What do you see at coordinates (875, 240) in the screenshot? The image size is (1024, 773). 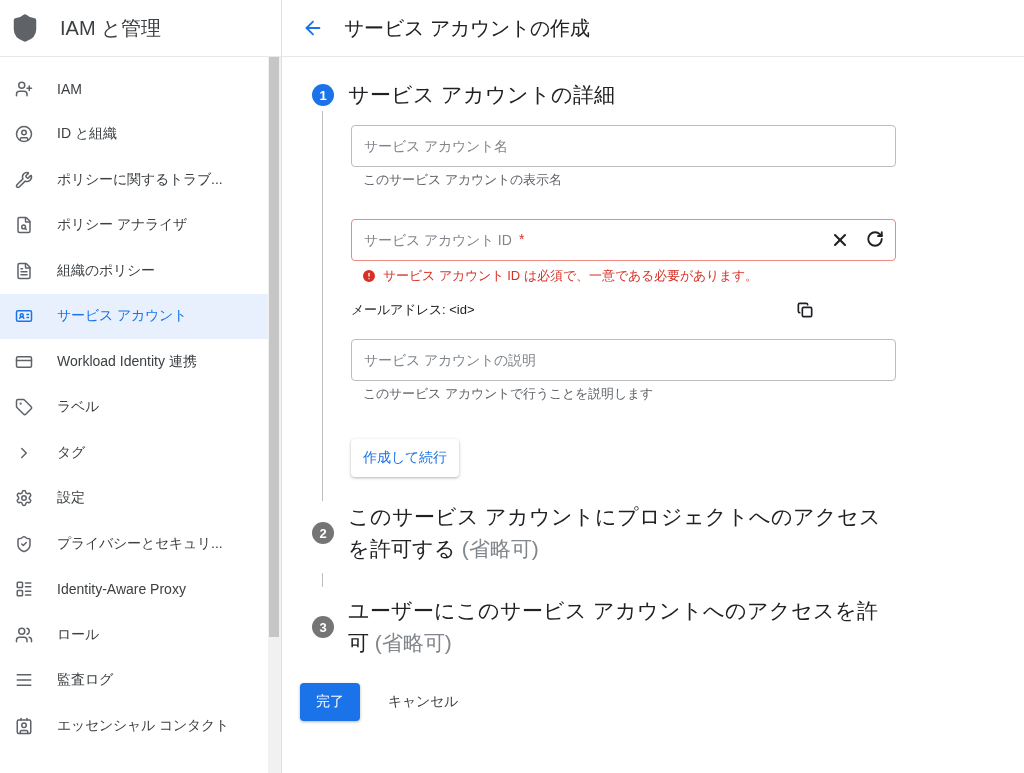 I see `refresh-icon` at bounding box center [875, 240].